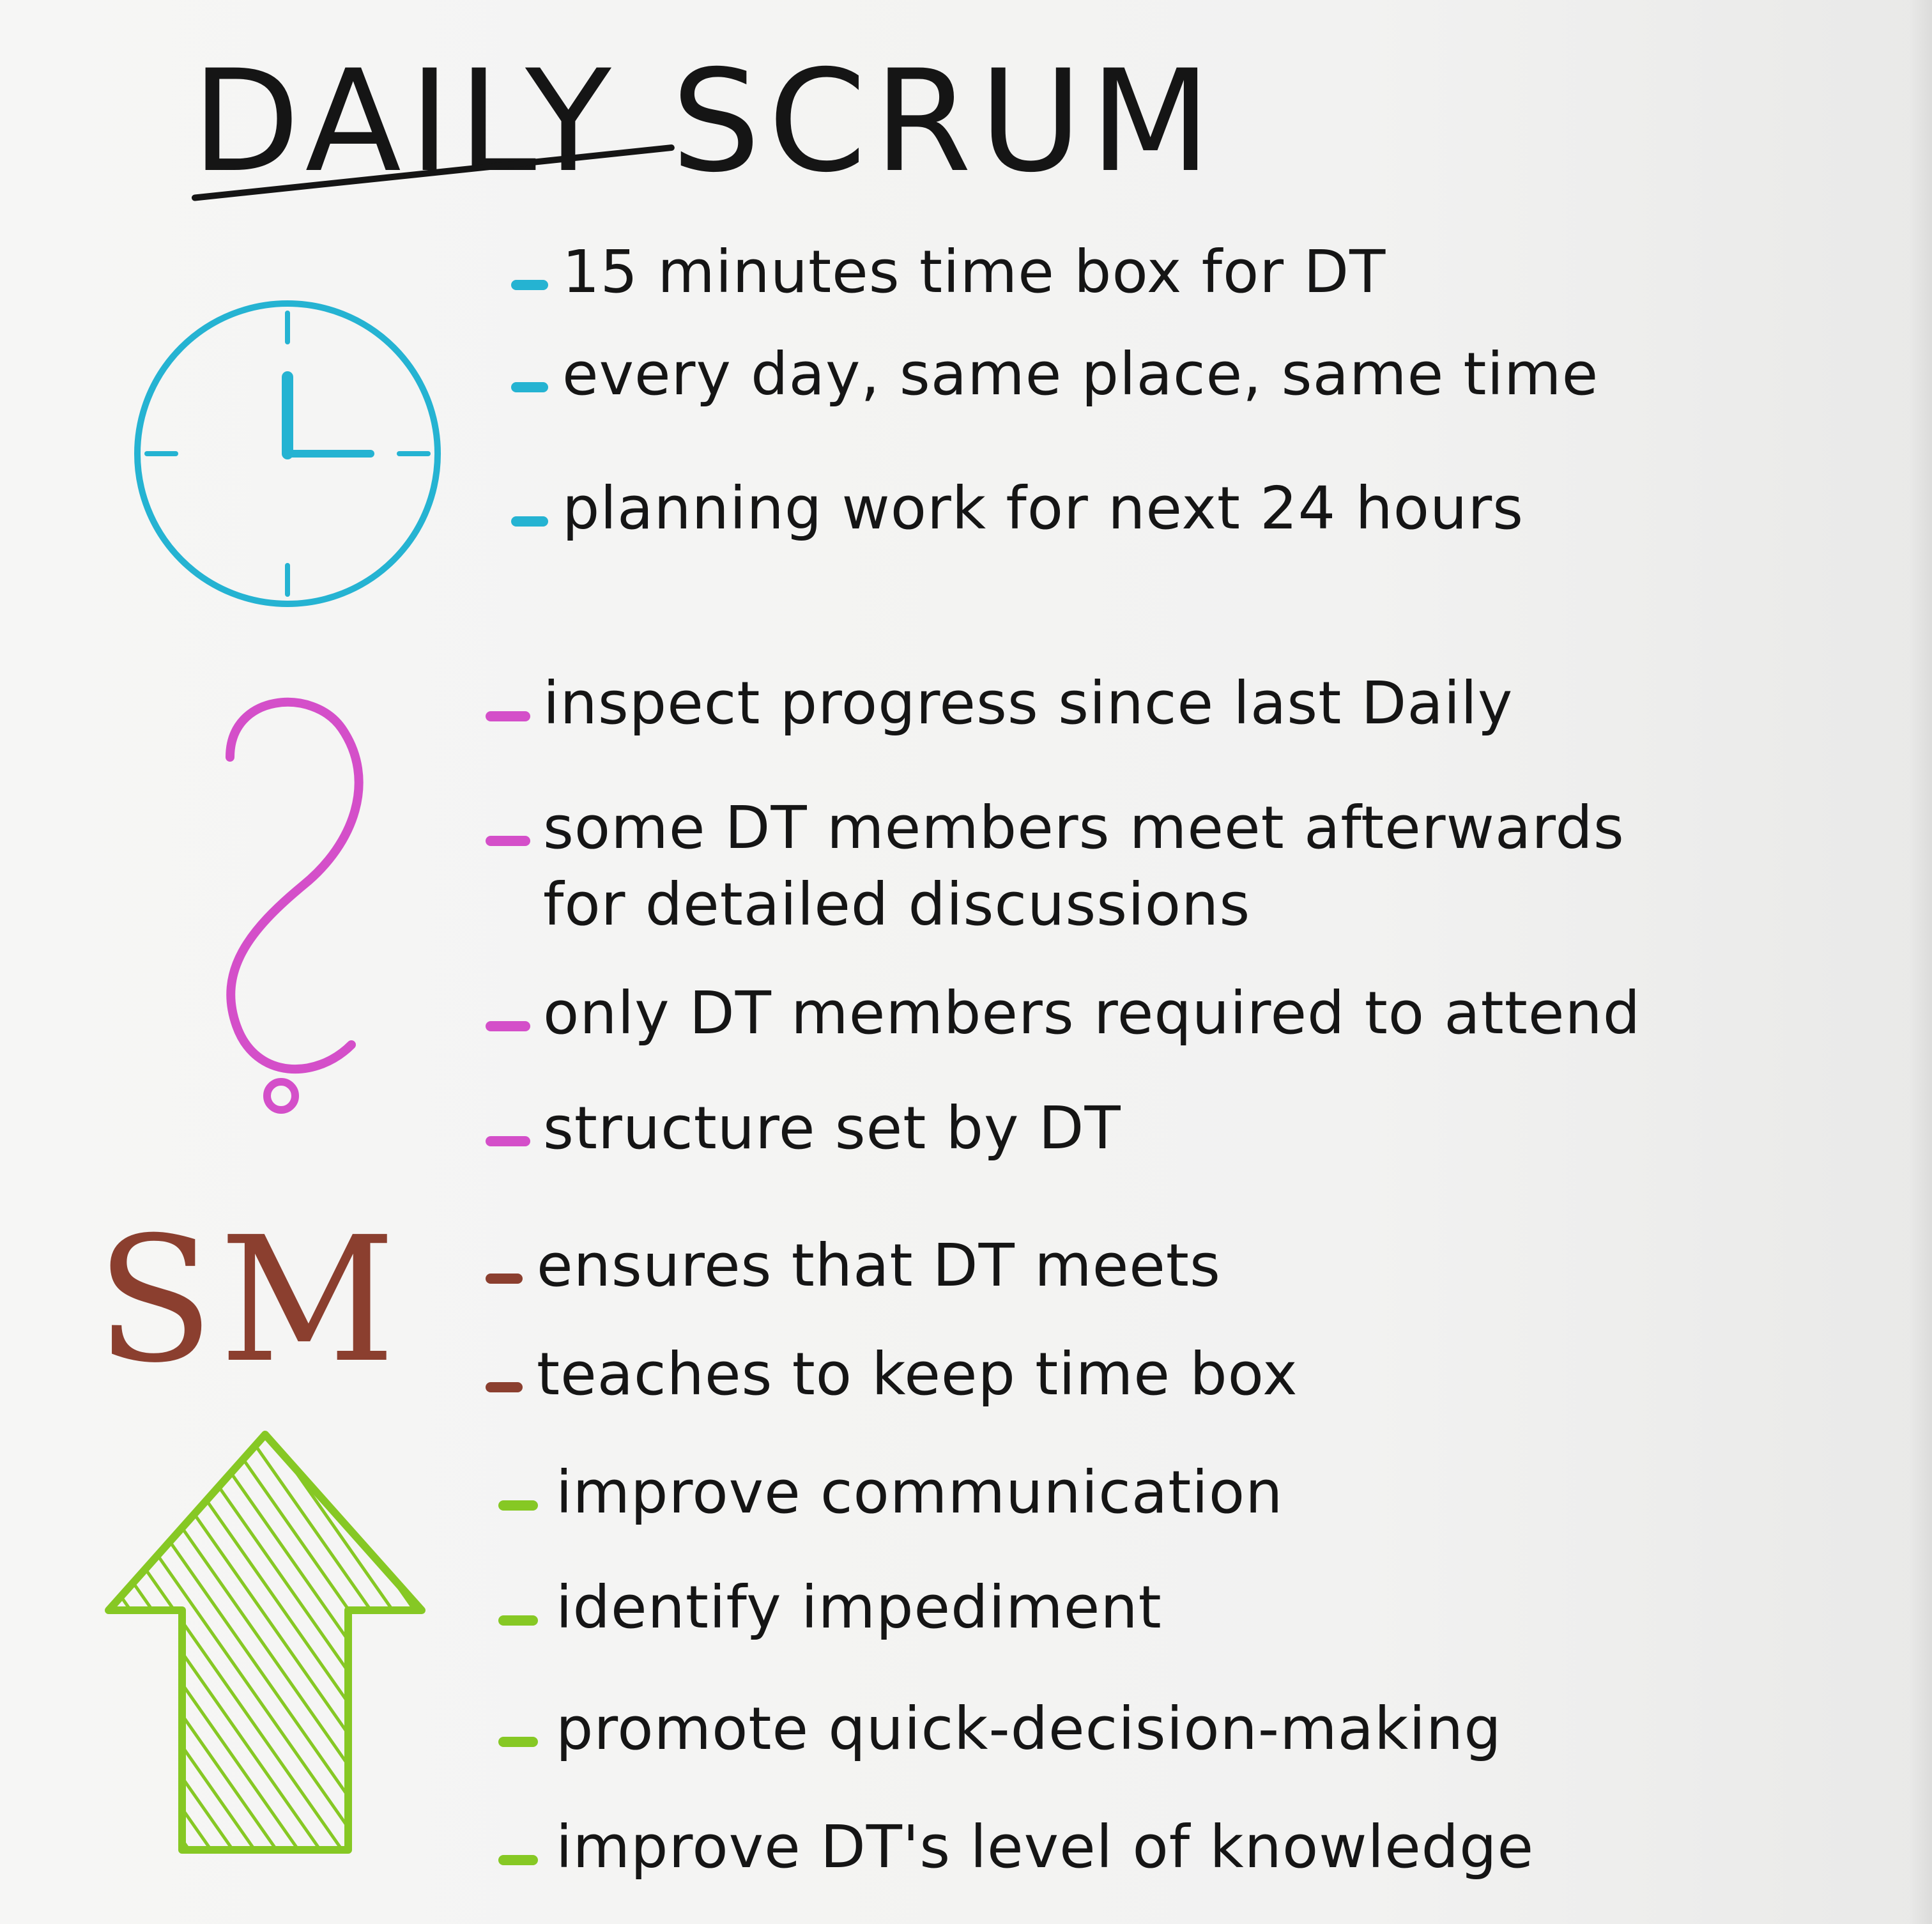  Describe the element at coordinates (1080, 374) in the screenshot. I see `list-item-text: every day, same place, same time` at that location.